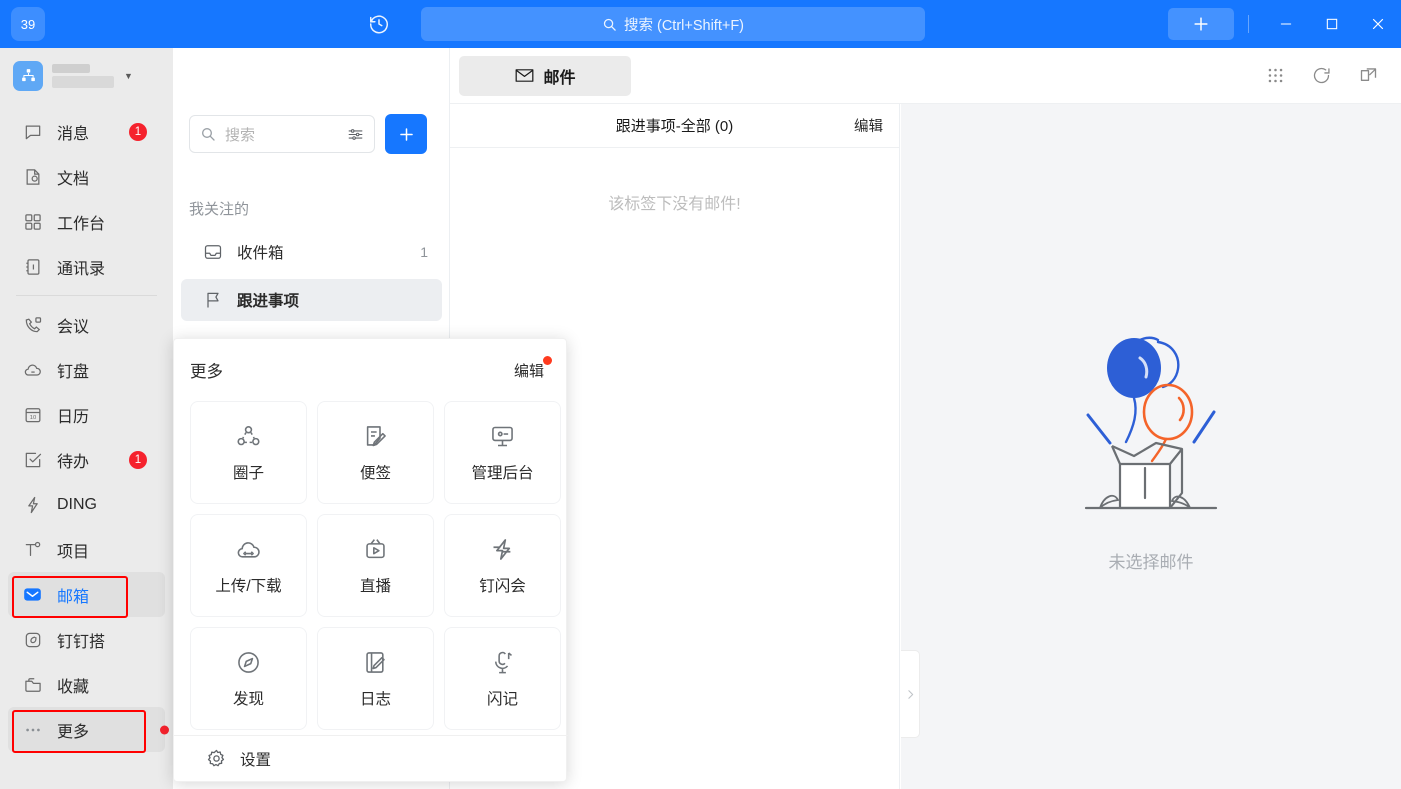 This screenshot has width=1401, height=789. I want to click on calendar-icon: 10, so click(32, 414).